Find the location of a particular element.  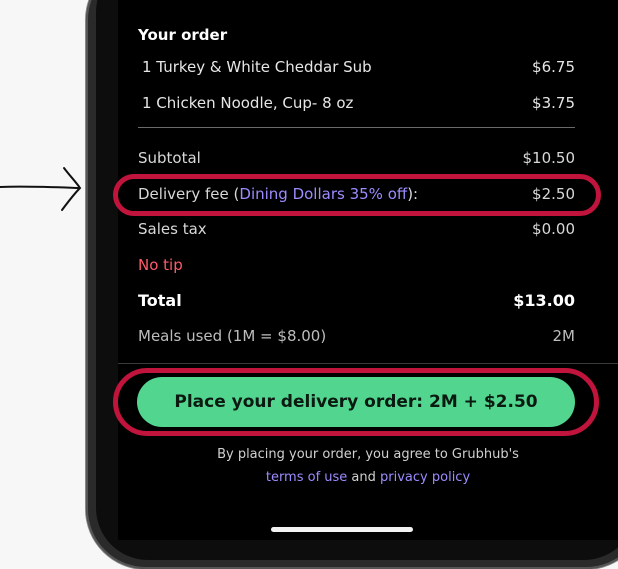

meals-used-value: 2M is located at coordinates (564, 336).